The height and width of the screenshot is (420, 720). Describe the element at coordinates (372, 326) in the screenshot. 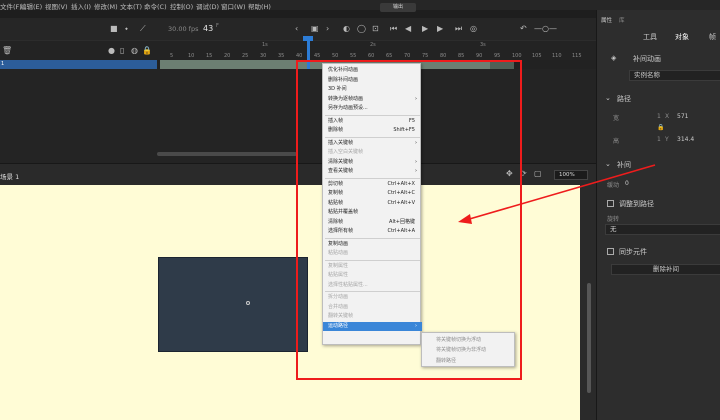

I see `context-menu-item: 运动路径 ›` at that location.